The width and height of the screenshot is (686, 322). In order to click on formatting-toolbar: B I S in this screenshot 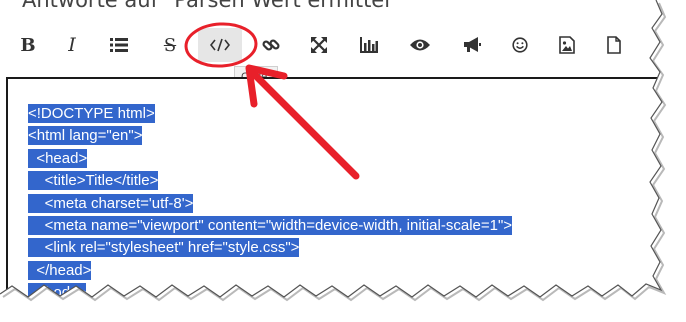, I will do `click(331, 45)`.